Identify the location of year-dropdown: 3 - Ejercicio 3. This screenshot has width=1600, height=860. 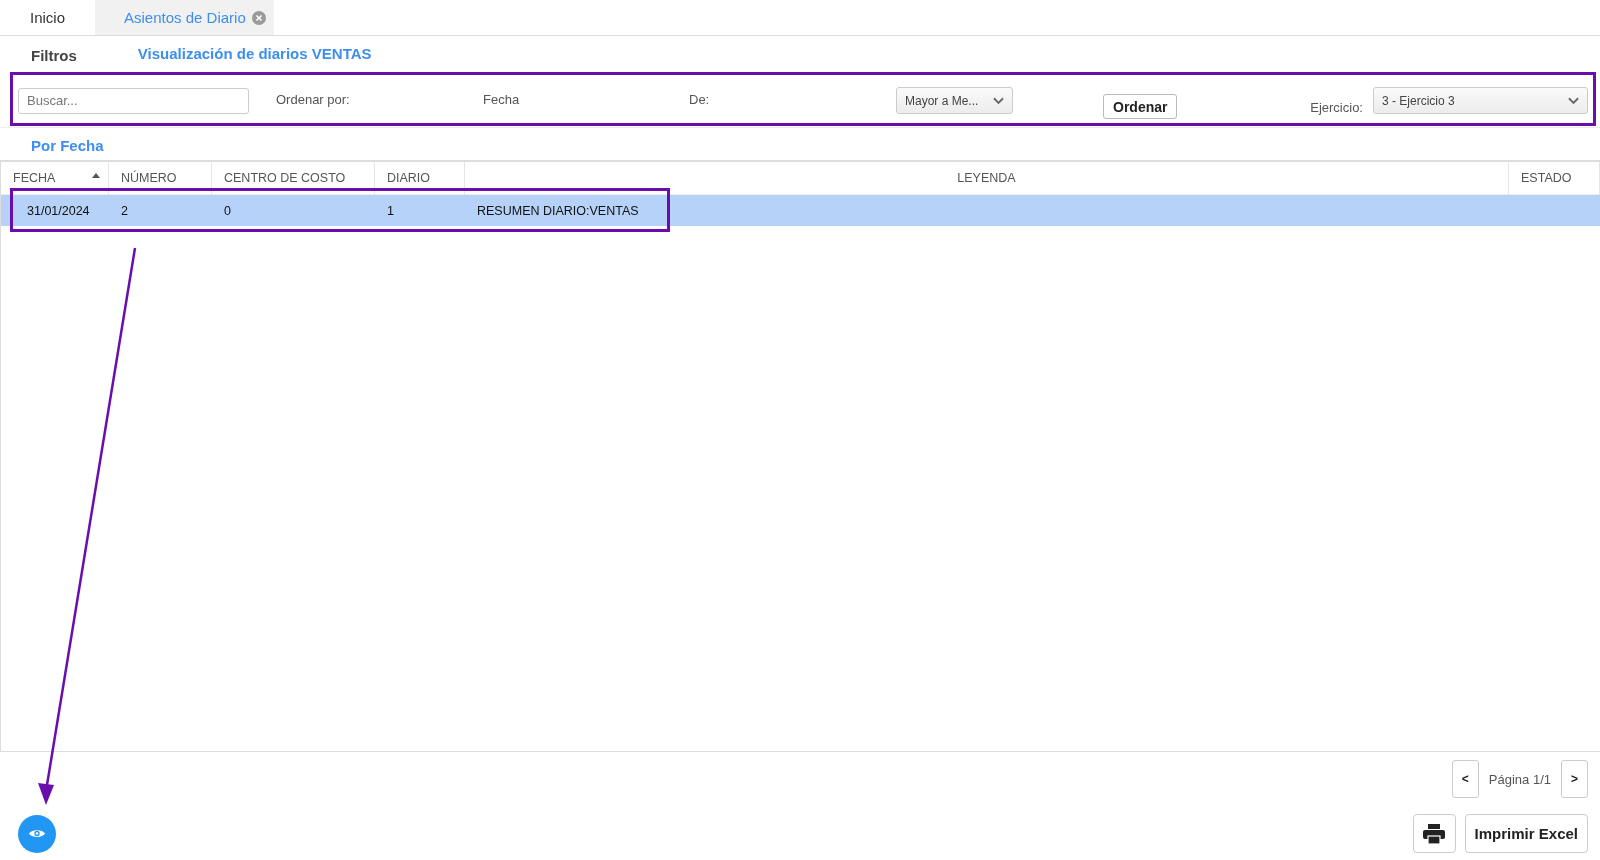
(1480, 100).